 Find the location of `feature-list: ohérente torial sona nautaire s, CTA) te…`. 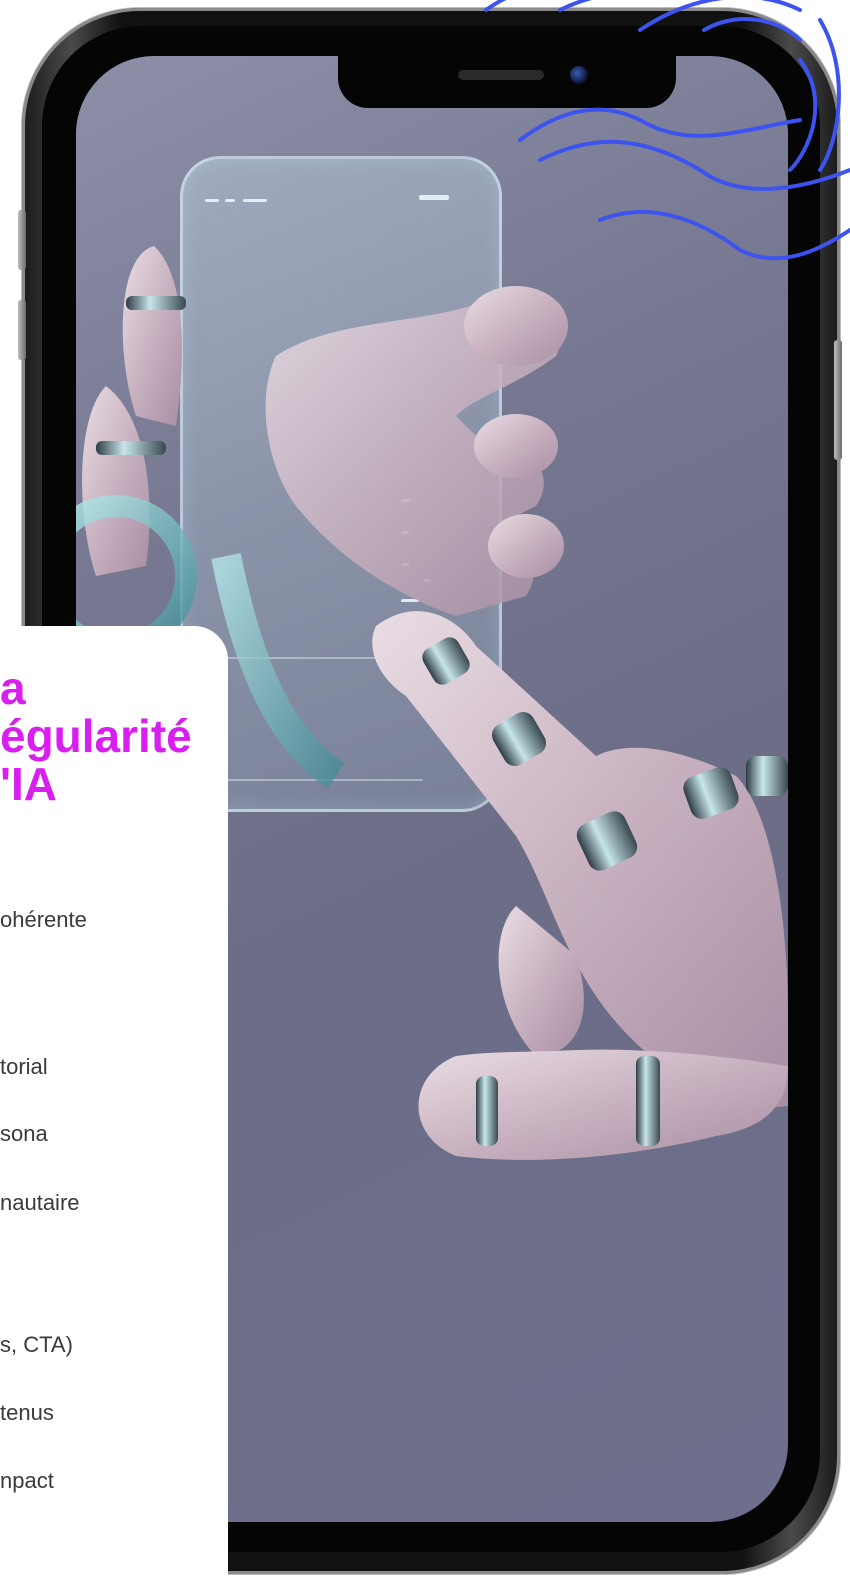

feature-list: ohérente torial sona nautaire s, CTA) te… is located at coordinates (114, 1225).